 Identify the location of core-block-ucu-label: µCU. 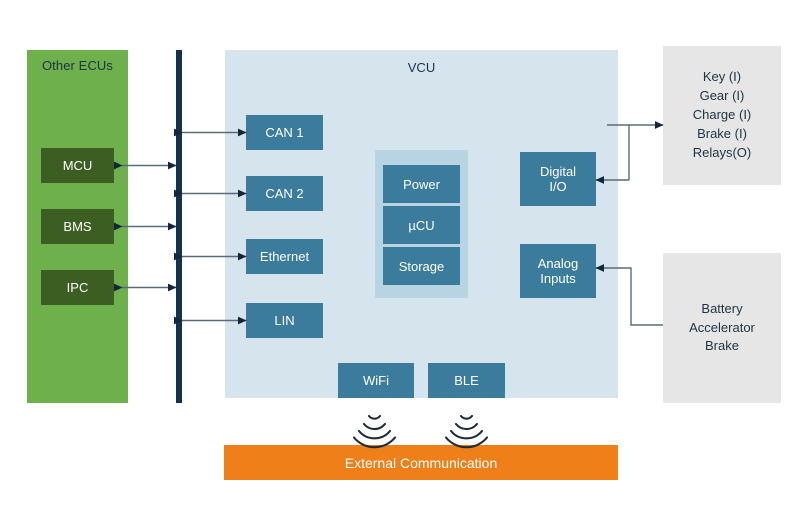
(421, 225).